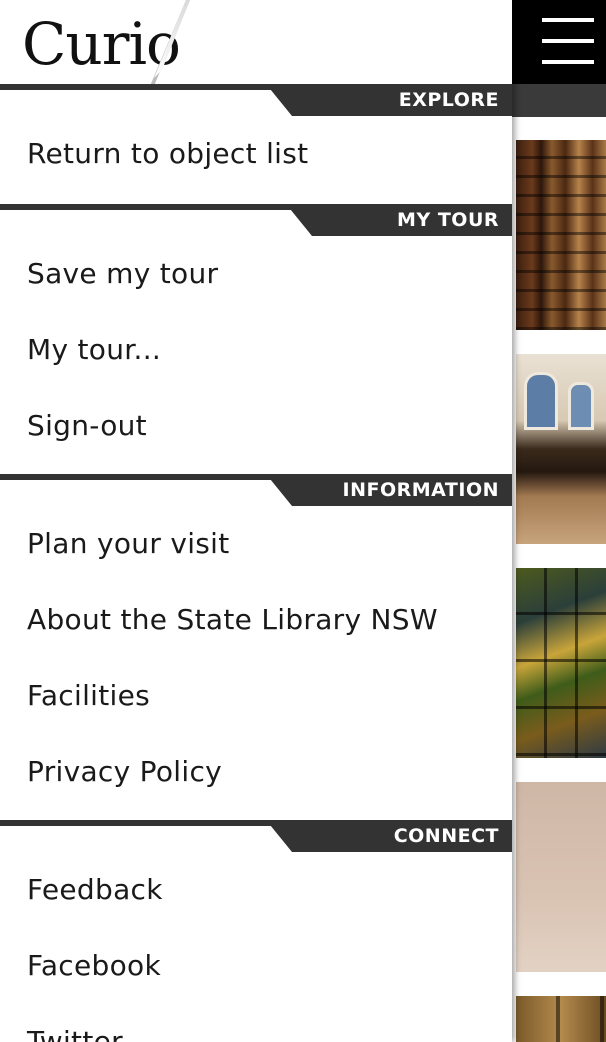  I want to click on menu-item-about-state-library: About the State Library NSW, so click(256, 620).